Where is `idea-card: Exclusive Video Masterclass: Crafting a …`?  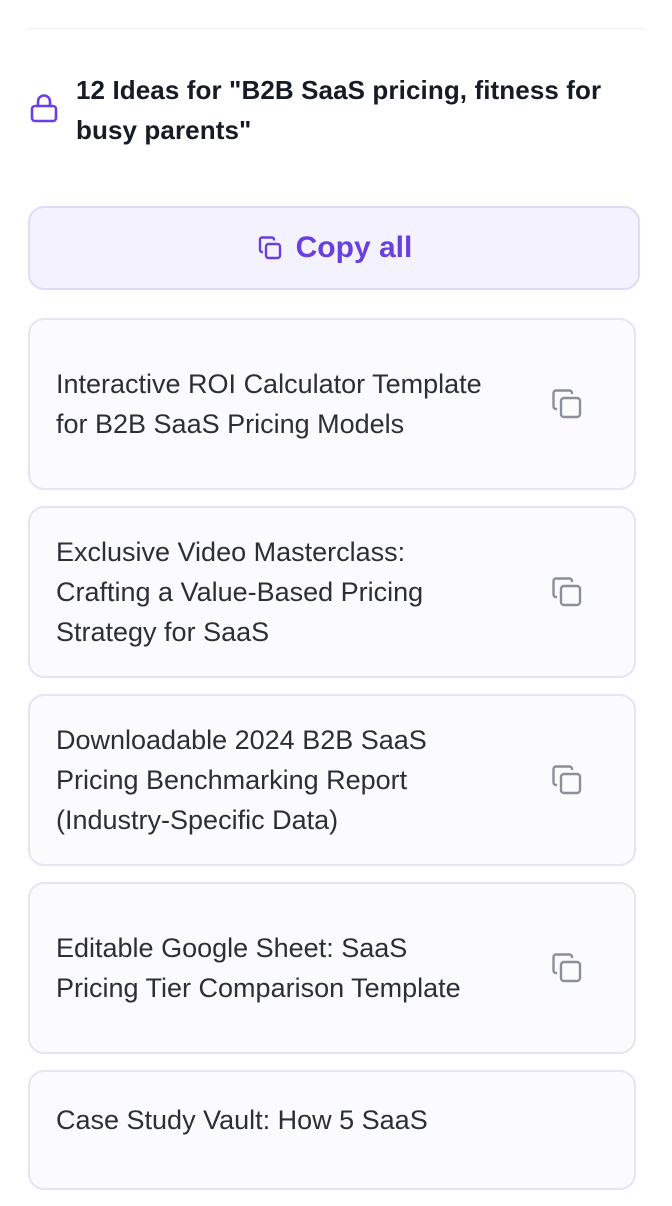
idea-card: Exclusive Video Masterclass: Crafting a … is located at coordinates (332, 592).